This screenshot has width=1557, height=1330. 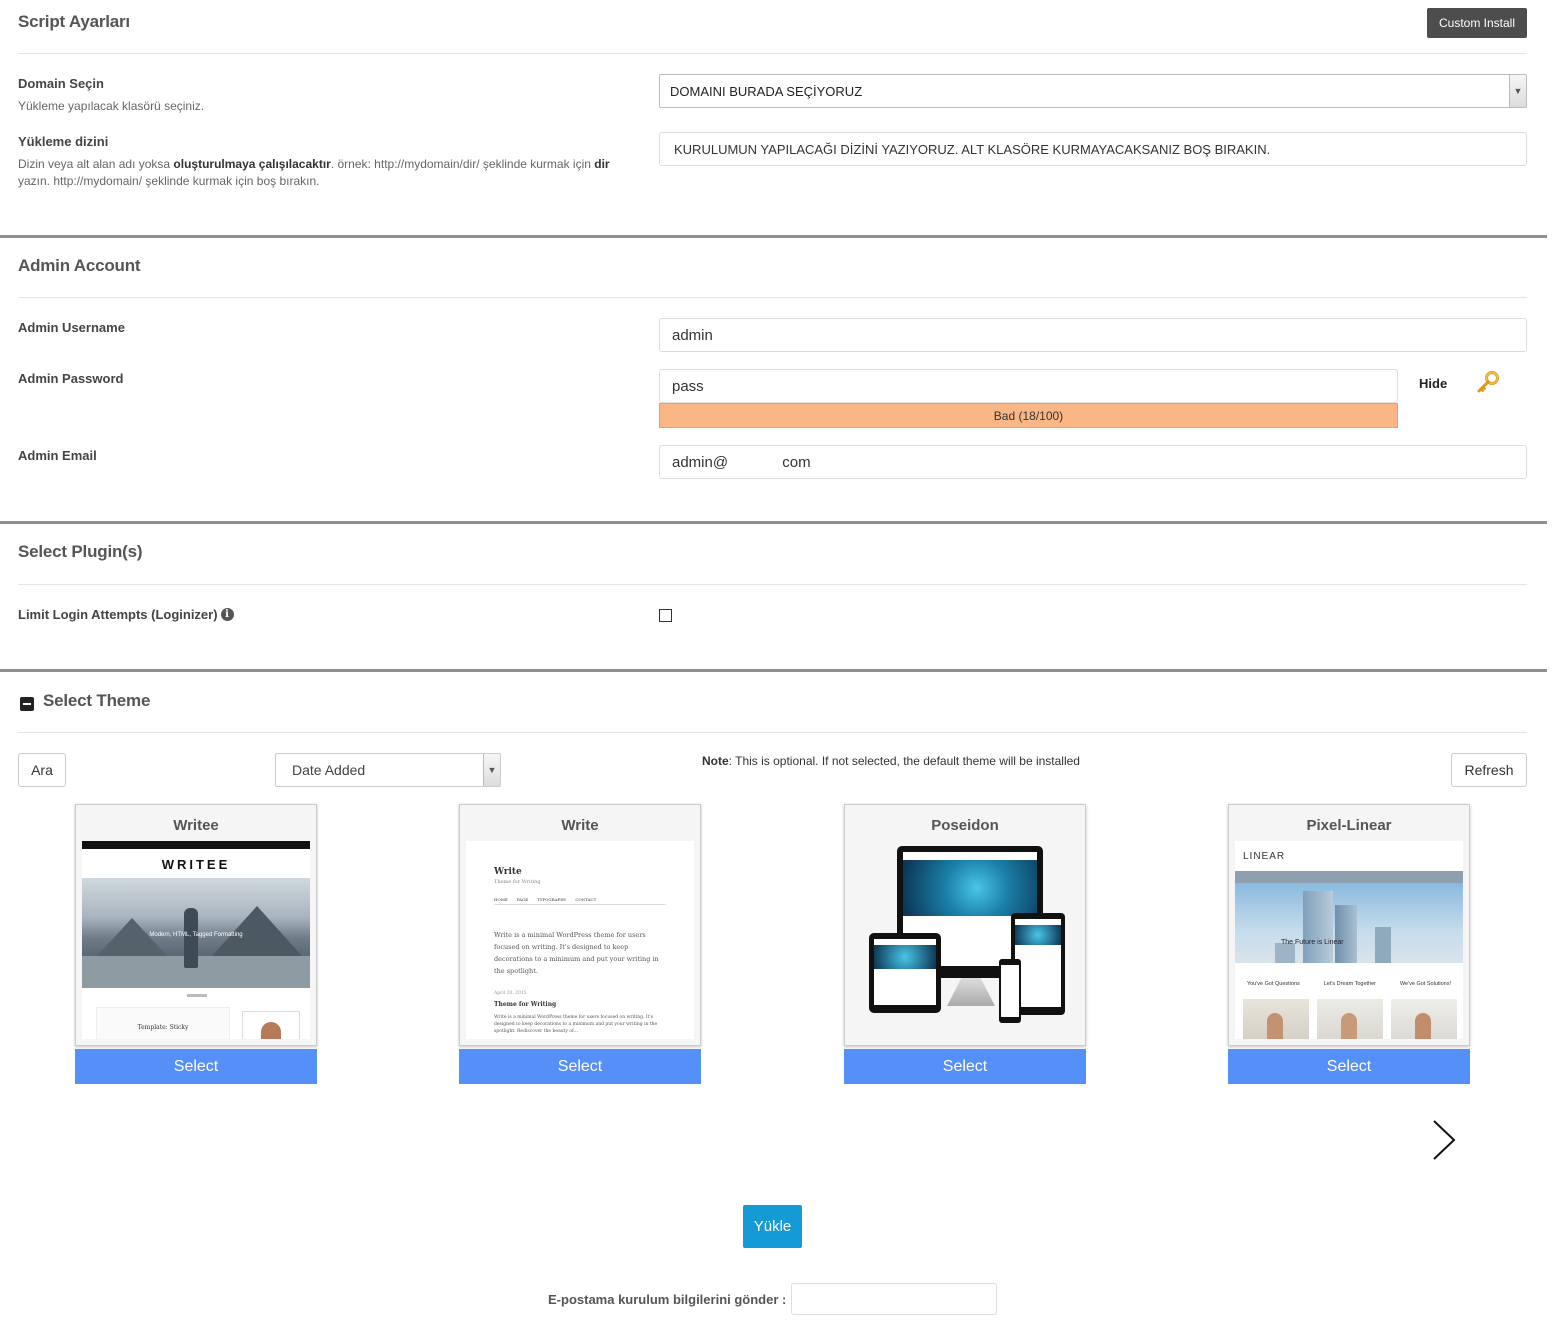 What do you see at coordinates (42, 770) in the screenshot?
I see `theme-search-button: Ara` at bounding box center [42, 770].